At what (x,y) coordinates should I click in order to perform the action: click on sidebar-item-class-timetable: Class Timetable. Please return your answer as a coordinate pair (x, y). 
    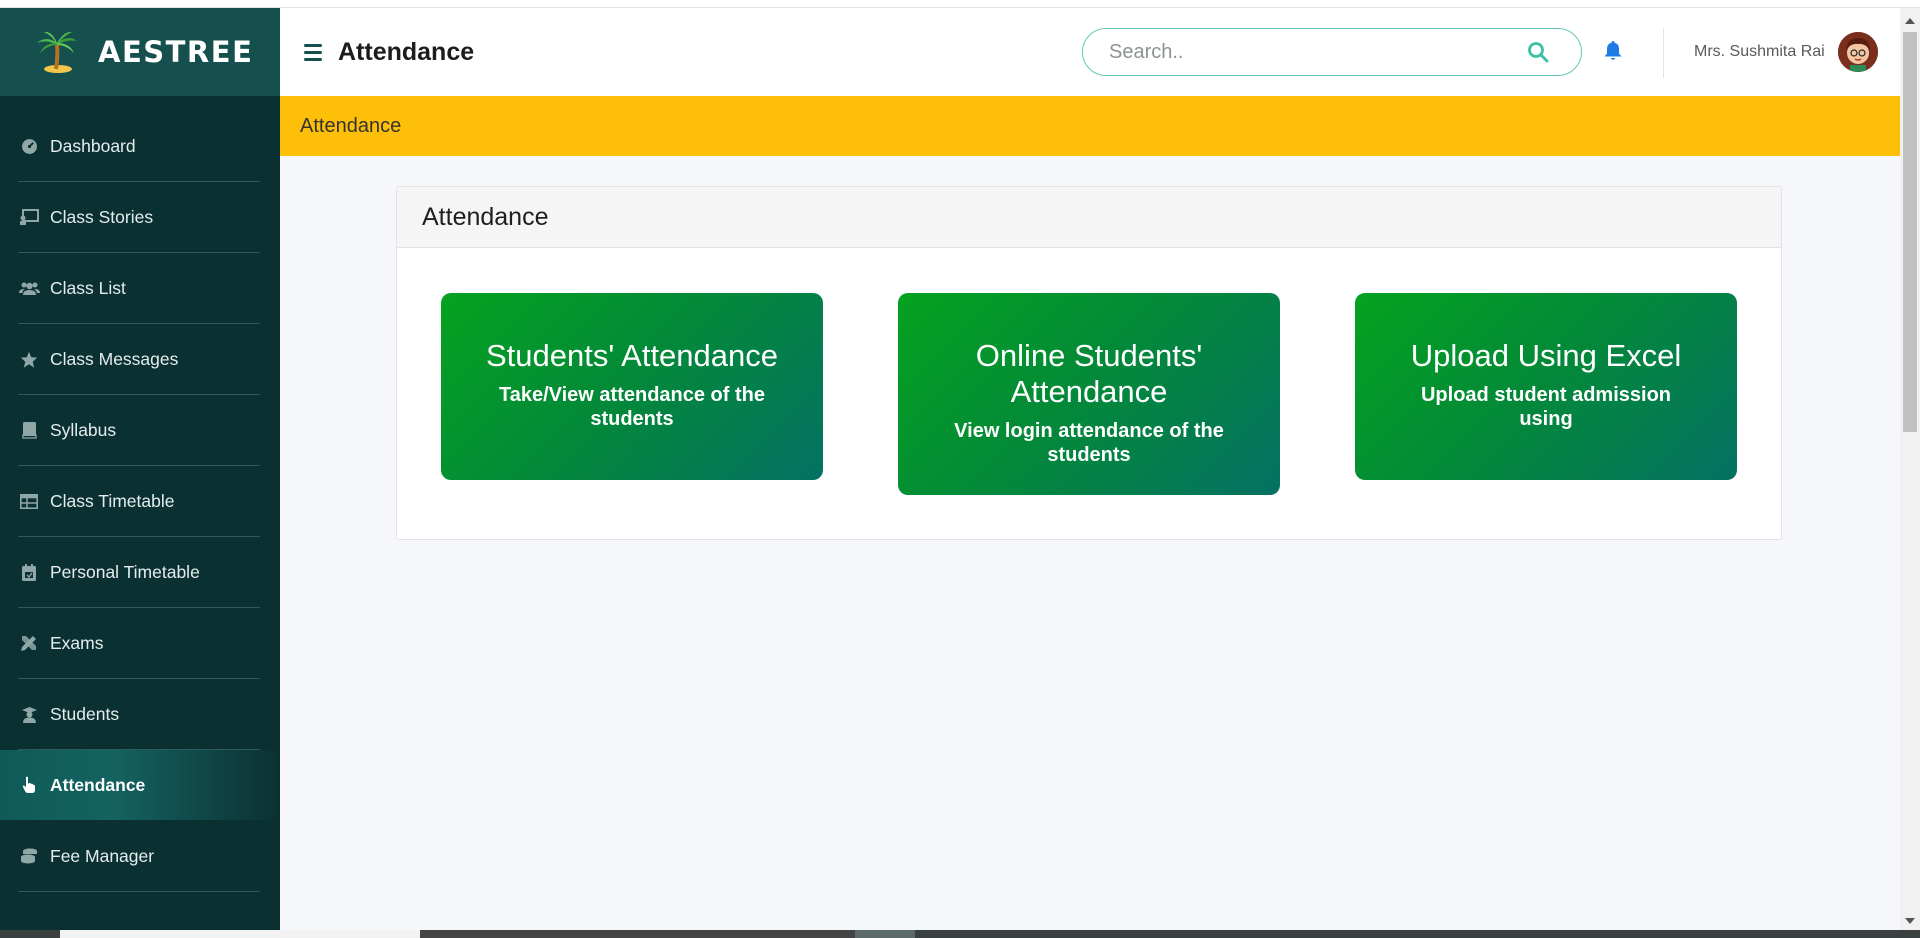
    Looking at the image, I should click on (139, 501).